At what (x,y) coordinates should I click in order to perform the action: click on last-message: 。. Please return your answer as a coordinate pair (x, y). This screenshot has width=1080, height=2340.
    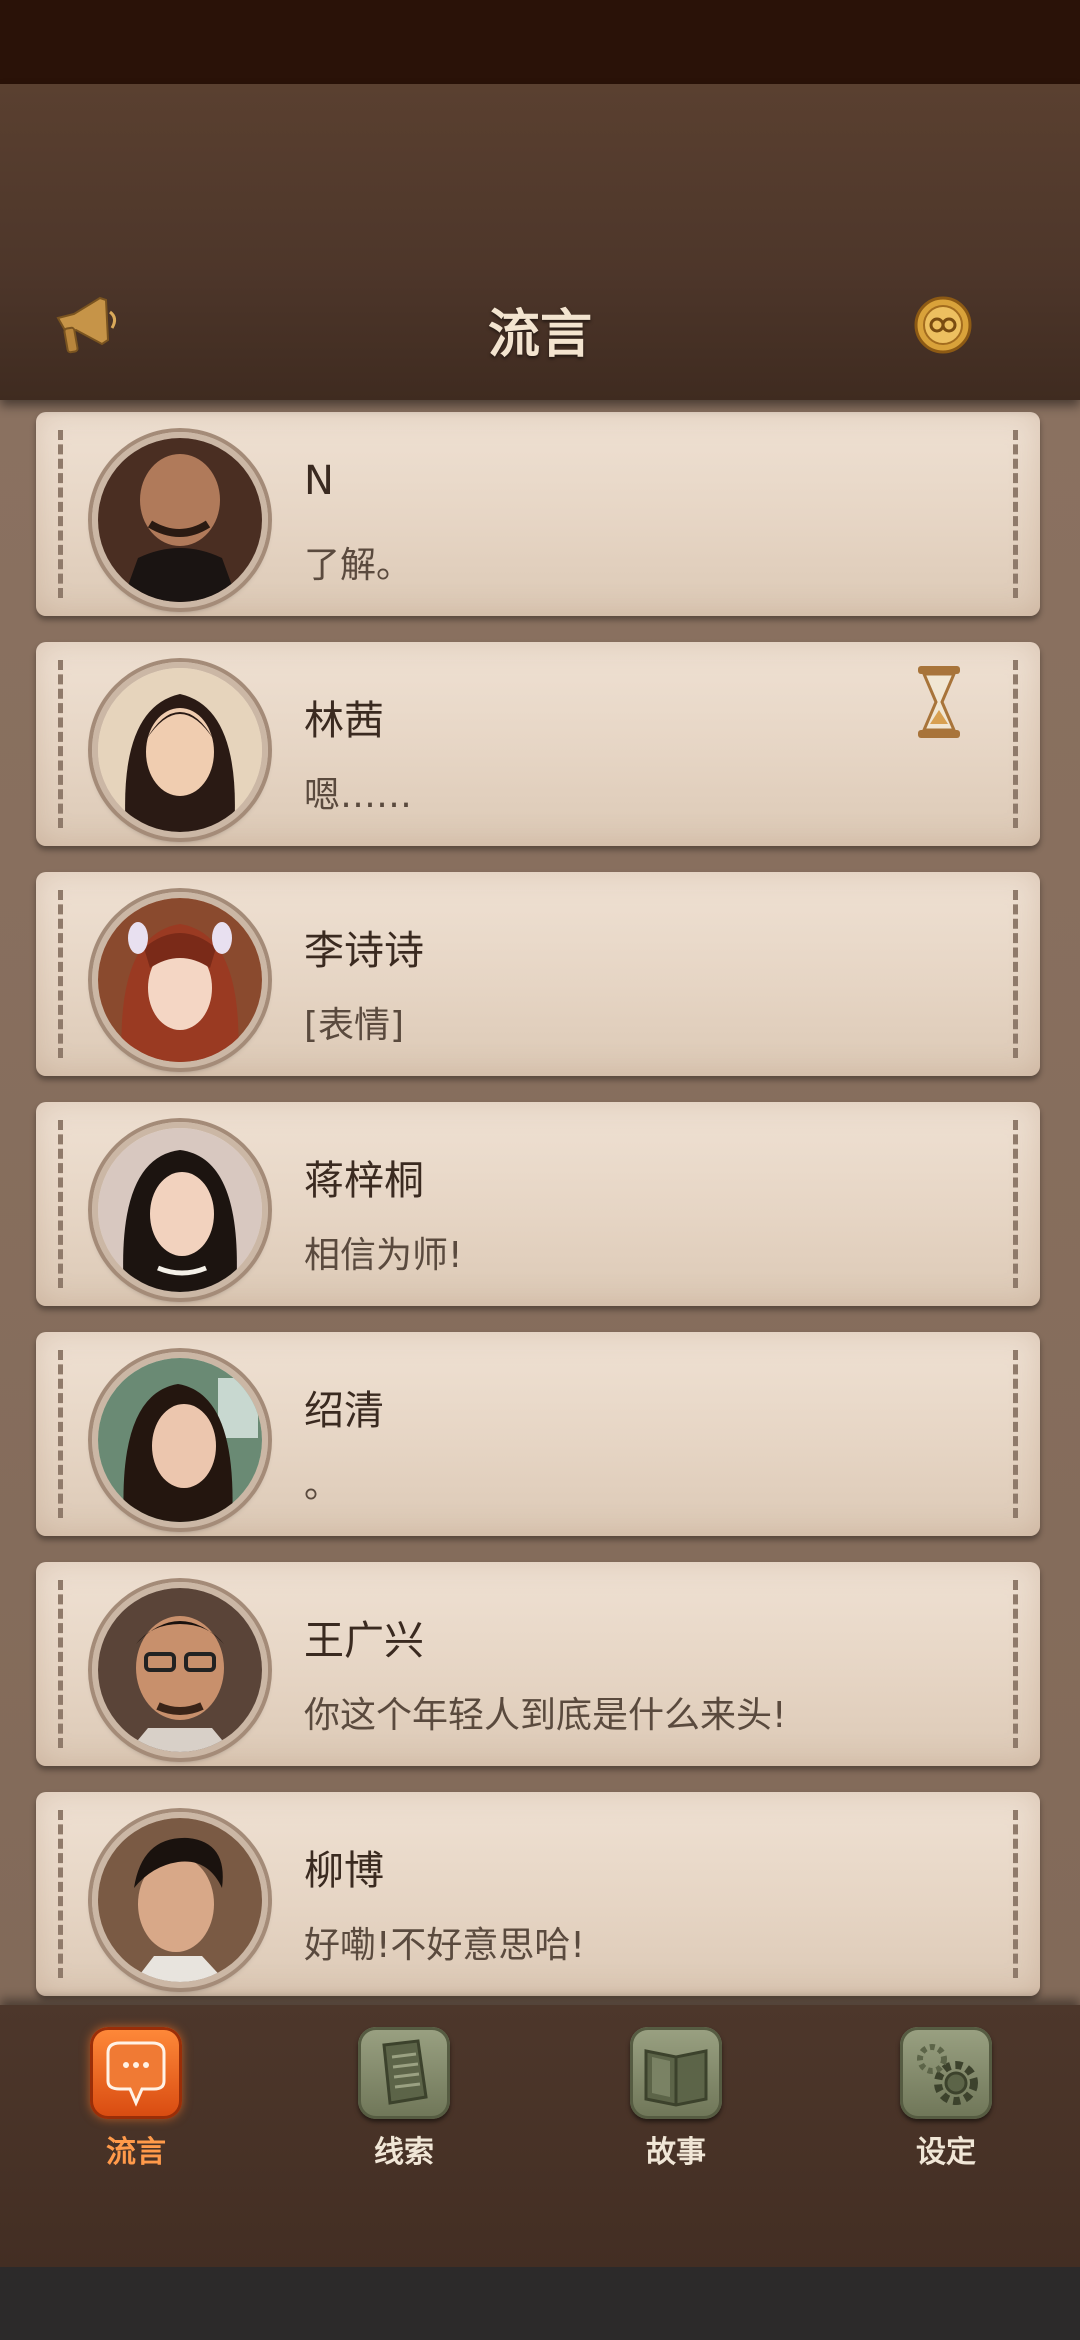
    Looking at the image, I should click on (322, 1485).